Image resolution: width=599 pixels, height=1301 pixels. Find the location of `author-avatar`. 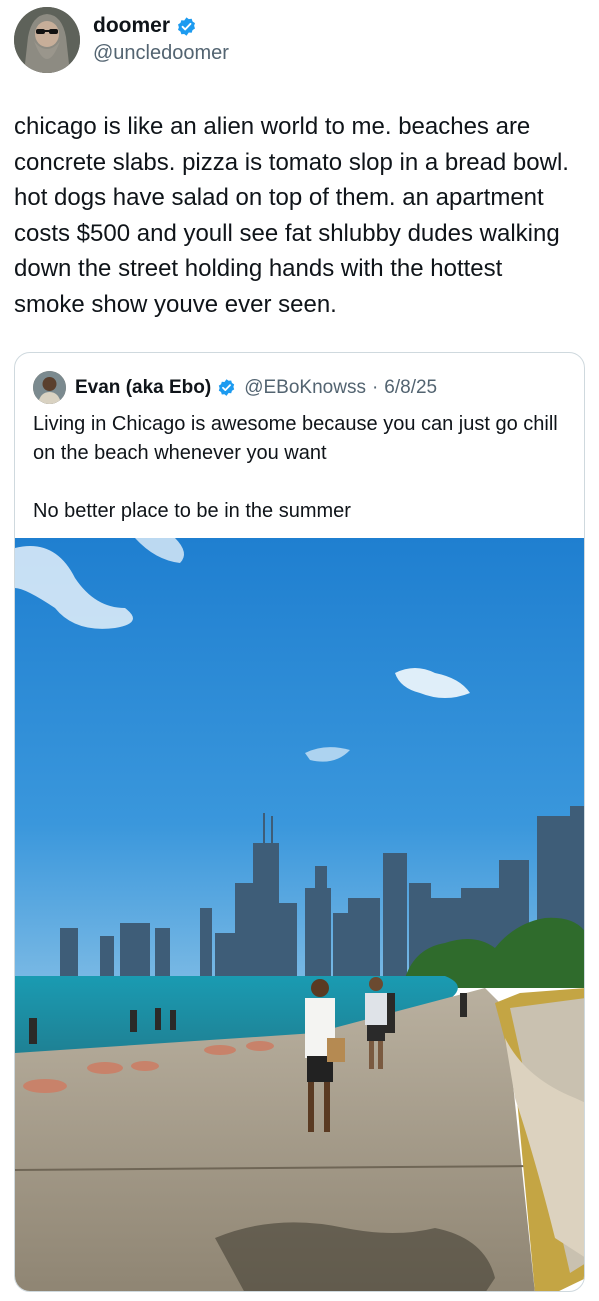

author-avatar is located at coordinates (47, 40).